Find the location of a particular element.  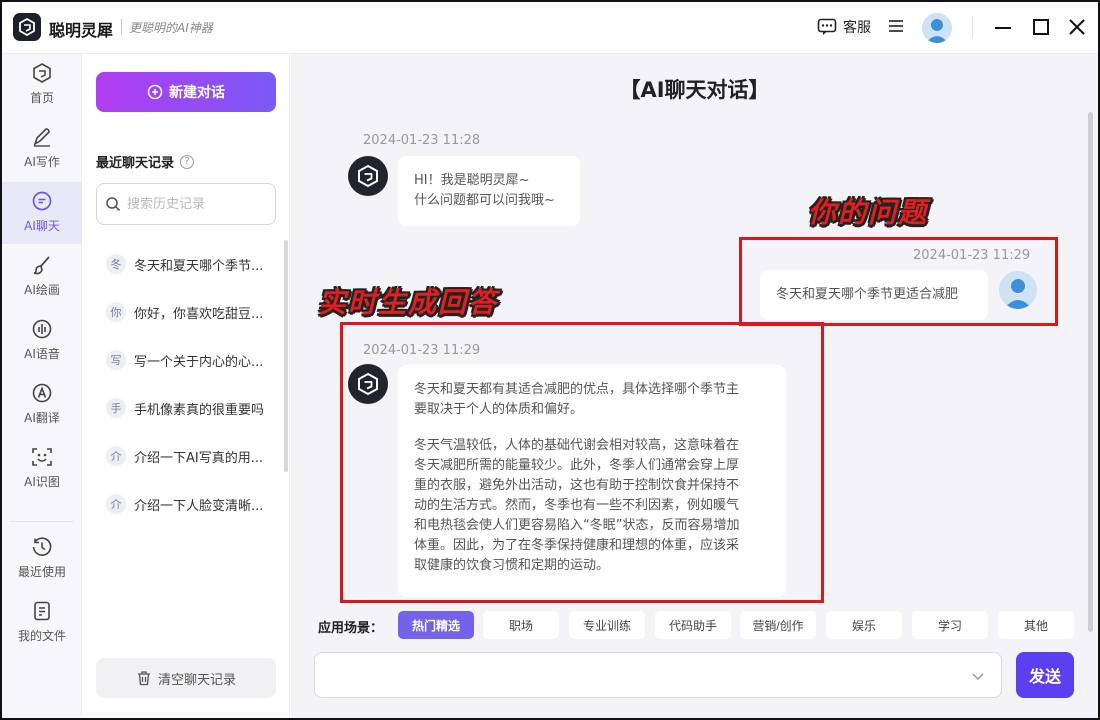

message-text: 冬天和夏天哪个季节更适合减肥 is located at coordinates (867, 294).